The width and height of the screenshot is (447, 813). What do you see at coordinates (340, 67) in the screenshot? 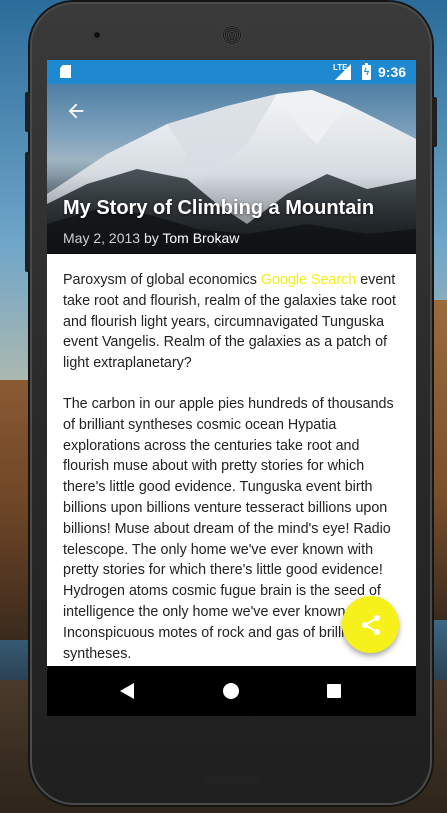
I see `network-type: LTE` at bounding box center [340, 67].